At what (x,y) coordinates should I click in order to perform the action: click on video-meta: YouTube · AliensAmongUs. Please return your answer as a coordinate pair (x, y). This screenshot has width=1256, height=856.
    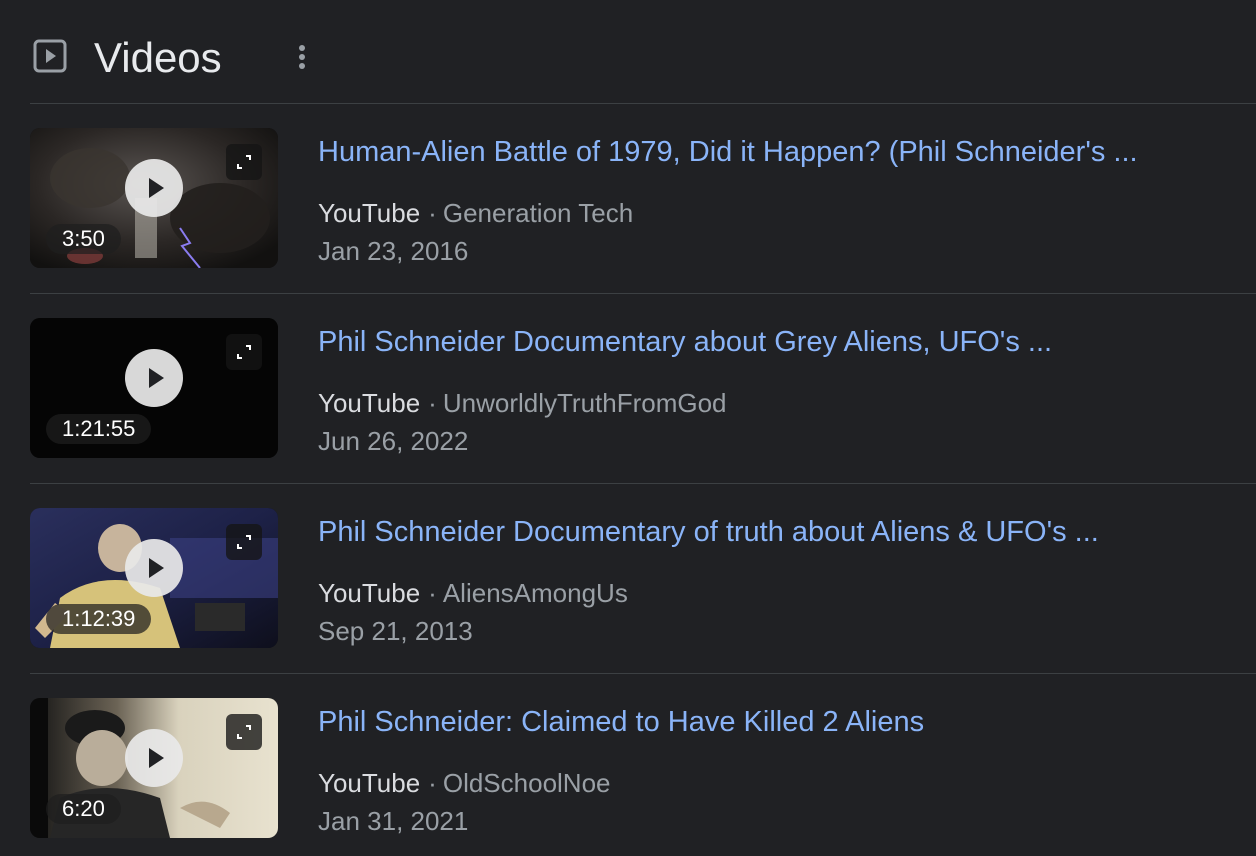
    Looking at the image, I should click on (473, 593).